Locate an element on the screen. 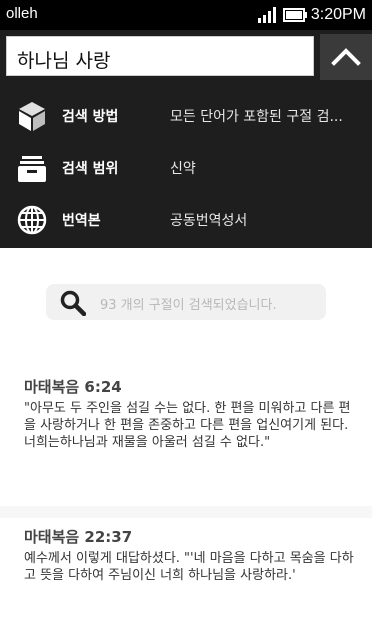 The image size is (372, 620). signal-icon is located at coordinates (266, 15).